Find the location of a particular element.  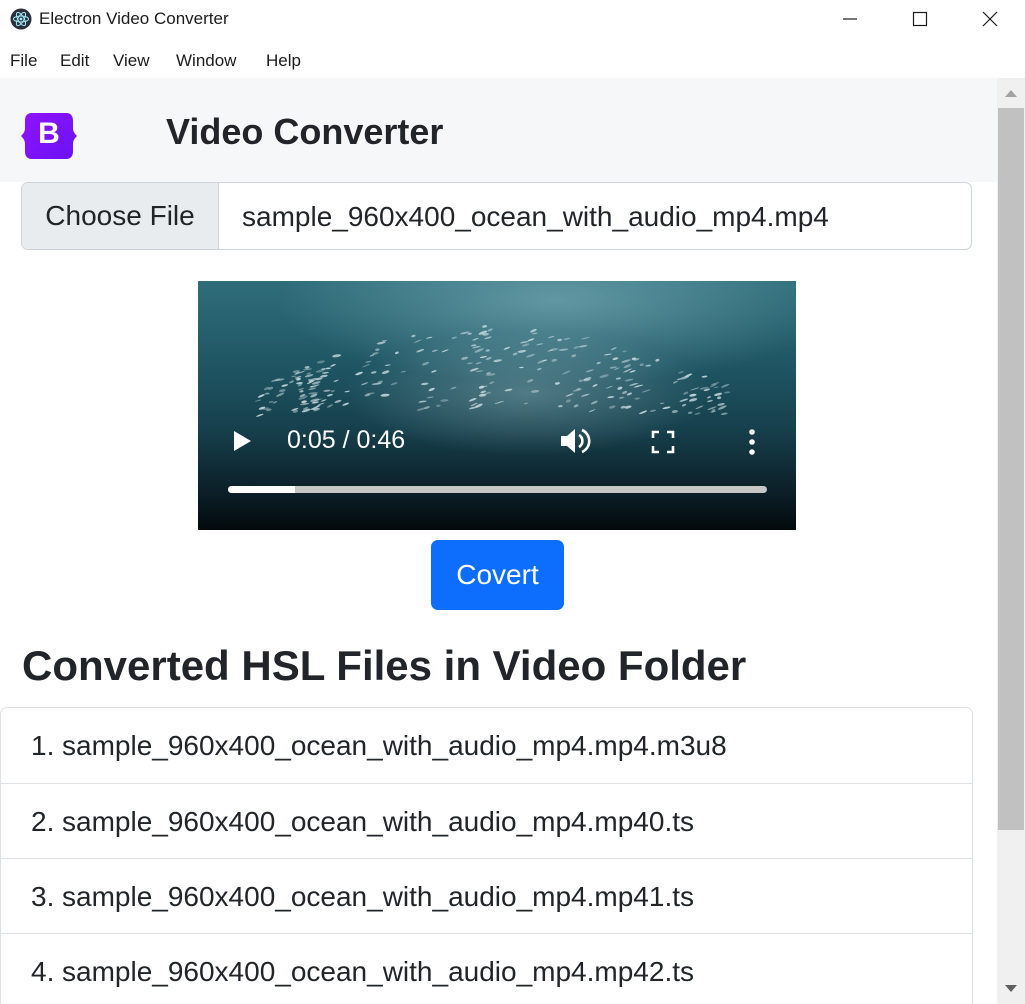

vertical-scrollbar is located at coordinates (1011, 541).